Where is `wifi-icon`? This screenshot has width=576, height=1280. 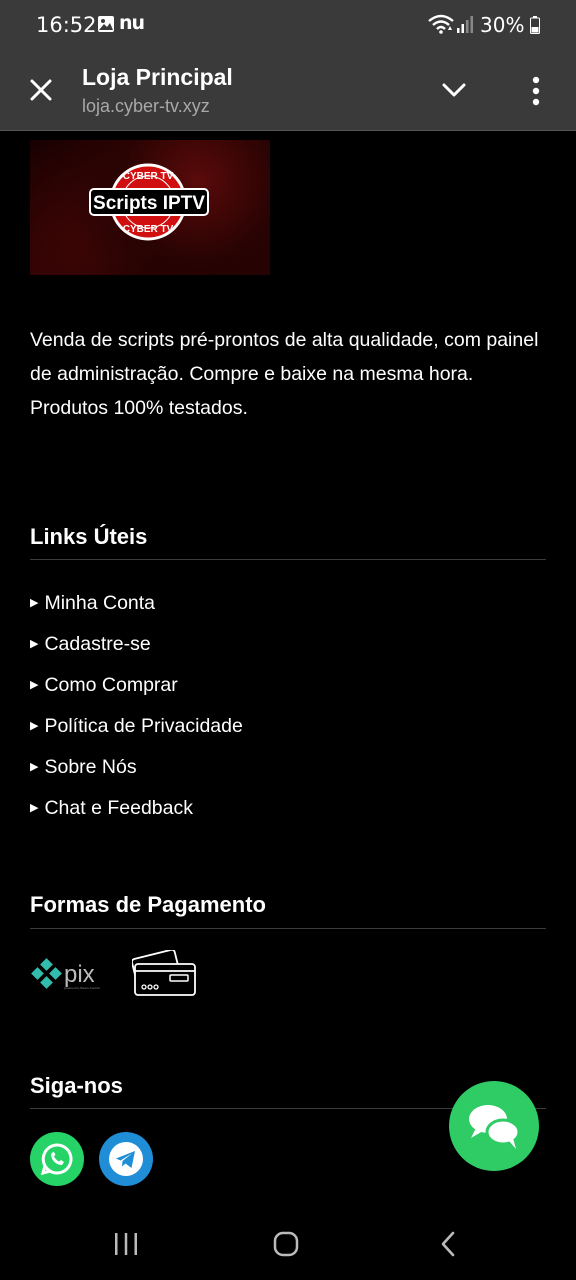 wifi-icon is located at coordinates (441, 24).